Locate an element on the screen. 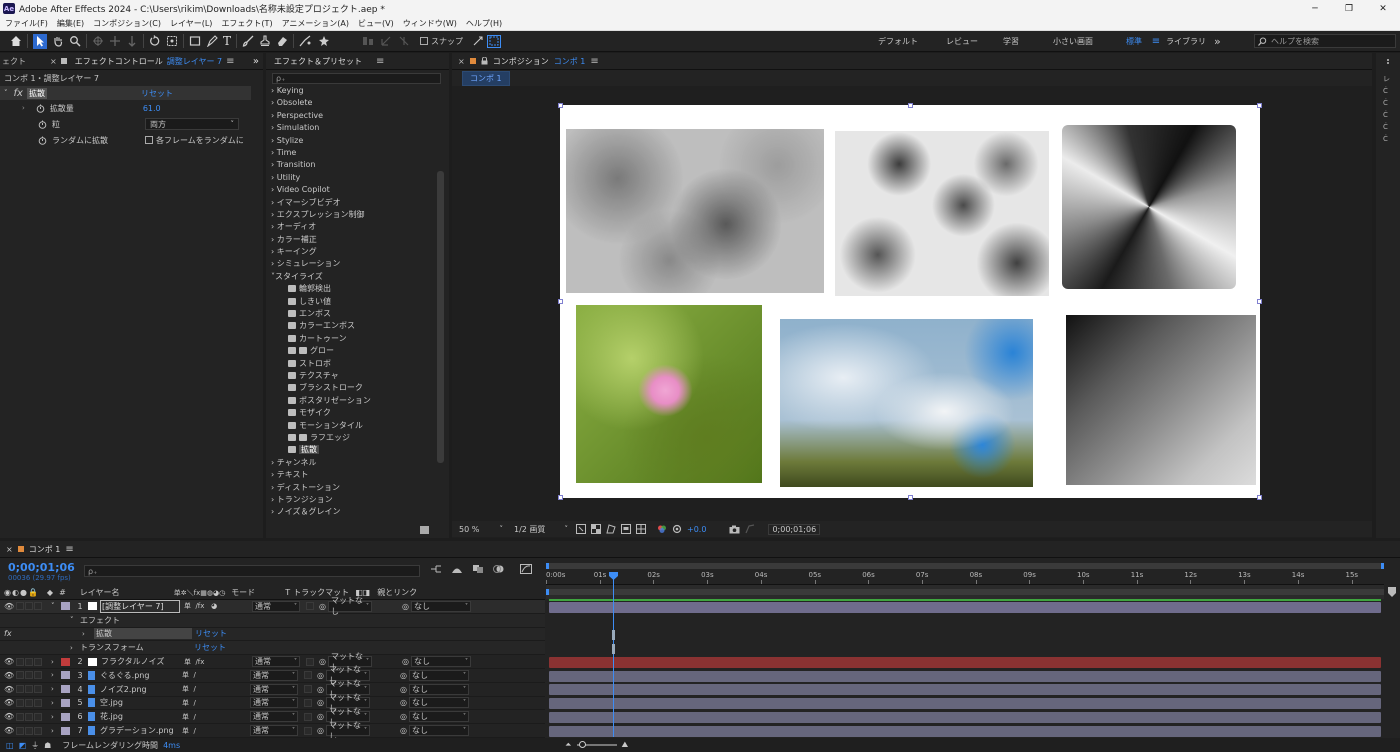 The width and height of the screenshot is (1400, 752). category-stylize-open: ˅スタイライズ is located at coordinates (351, 277).